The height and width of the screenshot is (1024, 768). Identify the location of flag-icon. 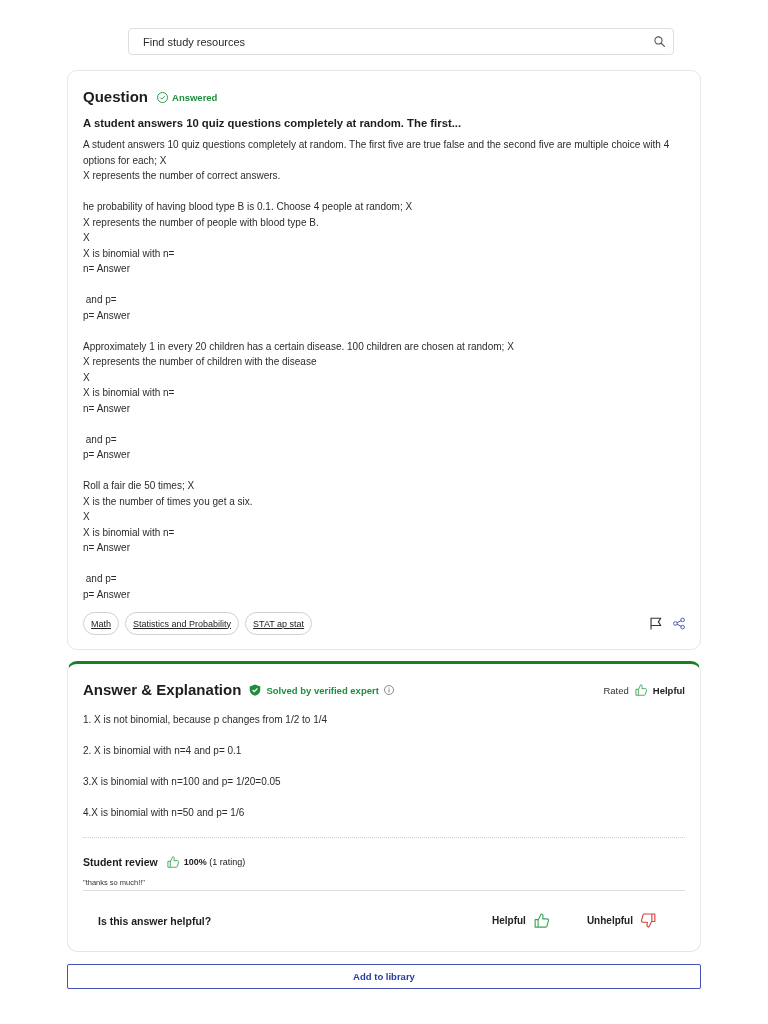
(655, 623).